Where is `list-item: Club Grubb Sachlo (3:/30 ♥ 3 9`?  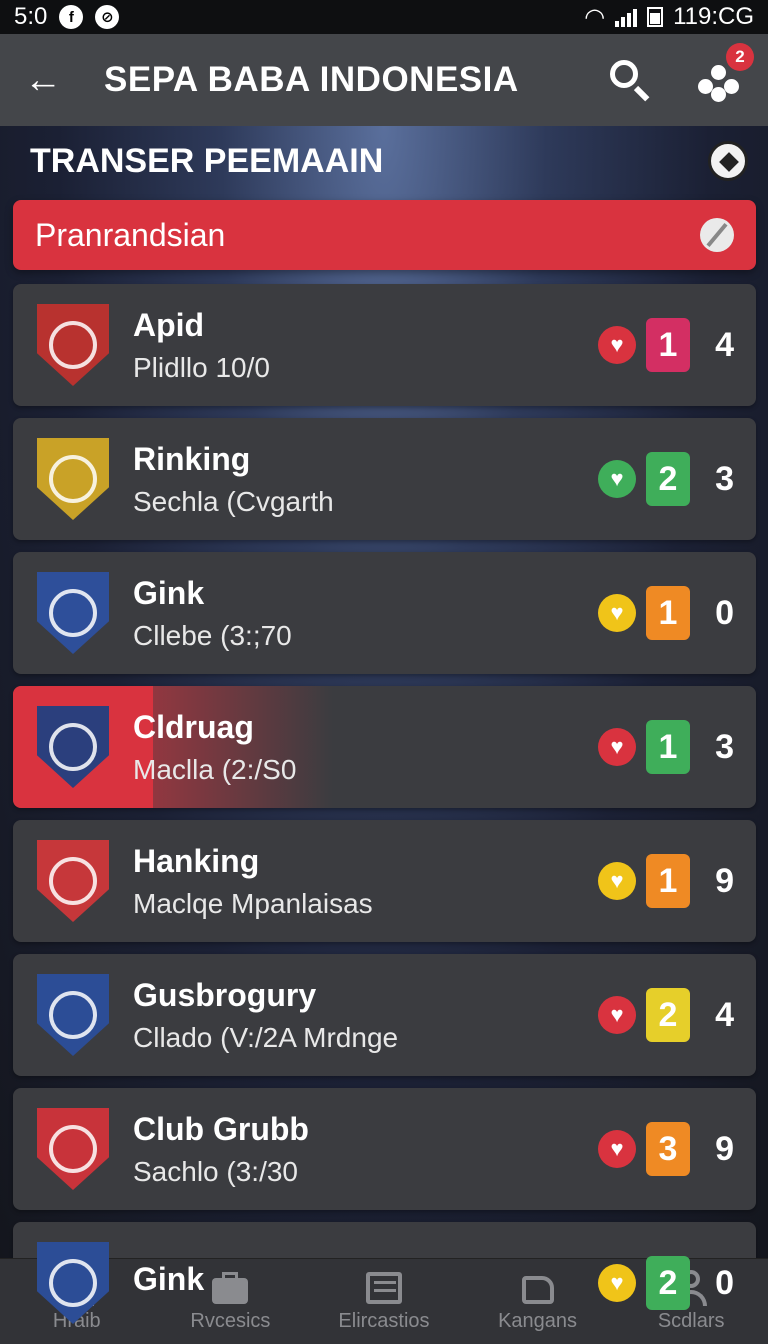 list-item: Club Grubb Sachlo (3:/30 ♥ 3 9 is located at coordinates (384, 1149).